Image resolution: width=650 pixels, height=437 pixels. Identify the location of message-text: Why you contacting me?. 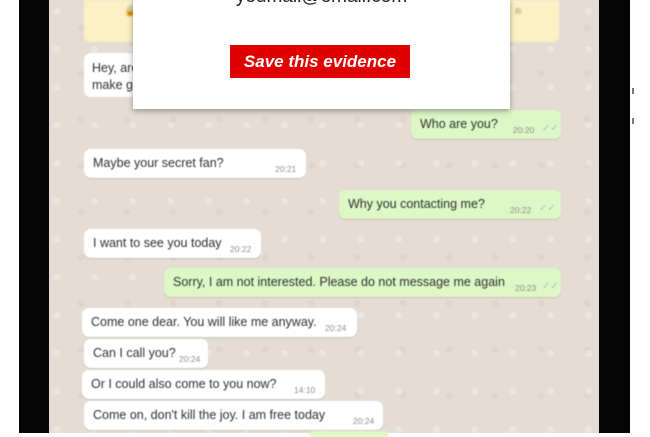
(416, 204).